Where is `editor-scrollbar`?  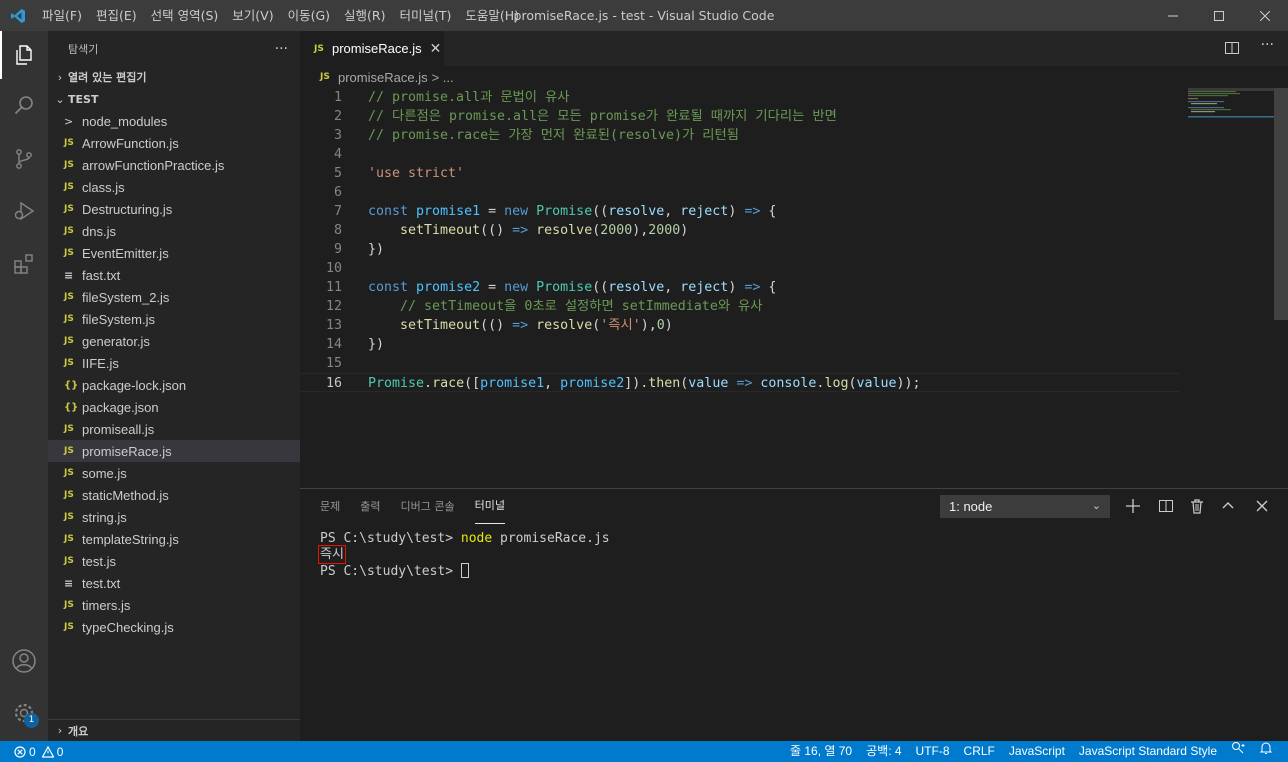 editor-scrollbar is located at coordinates (1281, 204).